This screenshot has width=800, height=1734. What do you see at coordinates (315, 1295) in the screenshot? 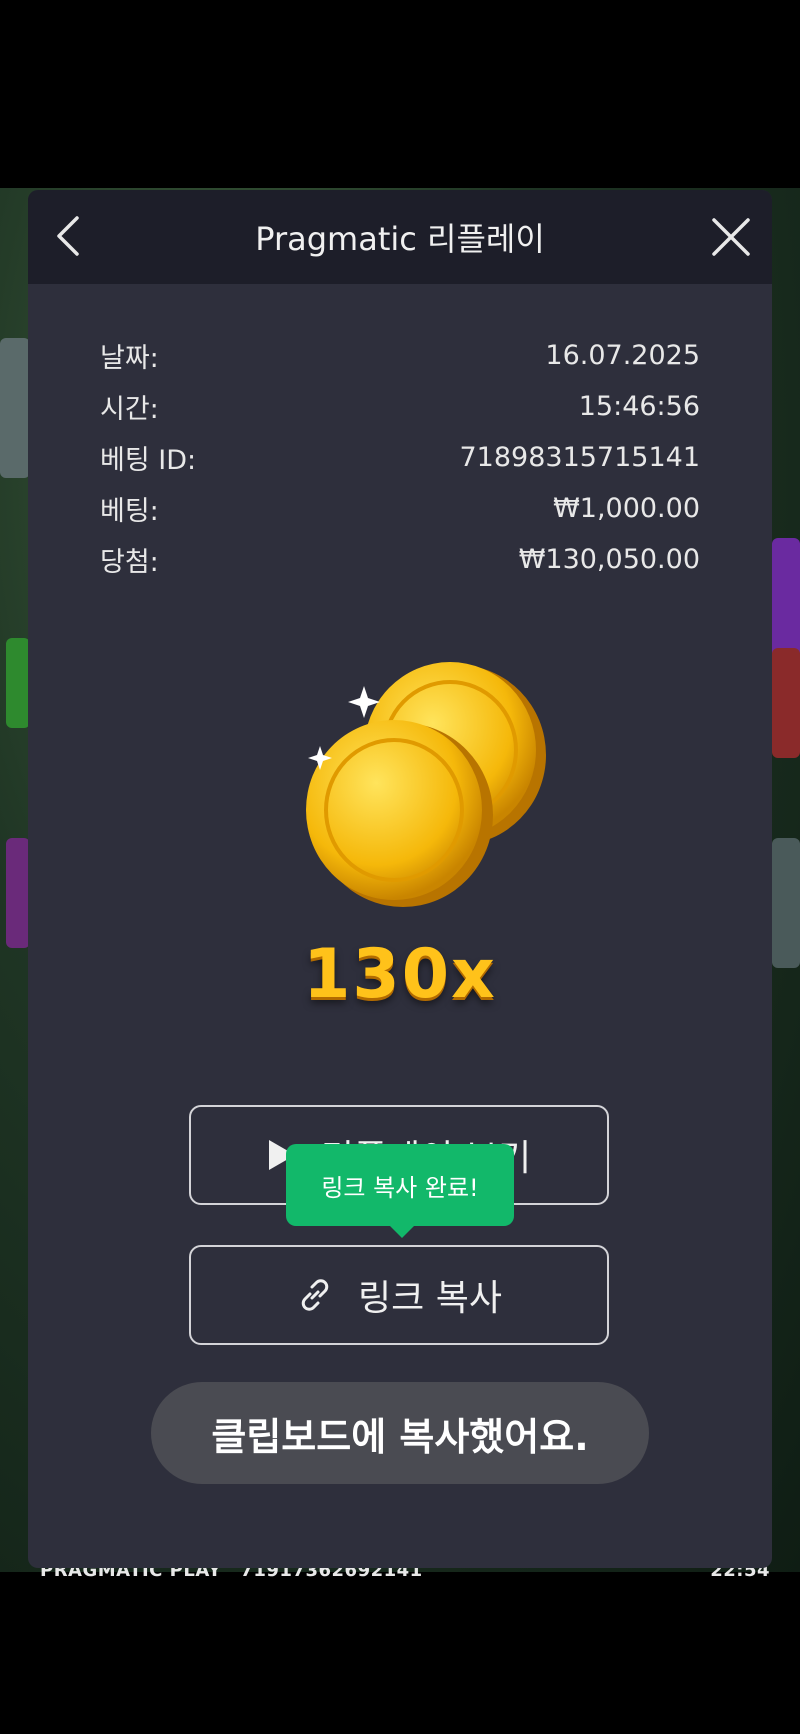
I see `link-icon` at bounding box center [315, 1295].